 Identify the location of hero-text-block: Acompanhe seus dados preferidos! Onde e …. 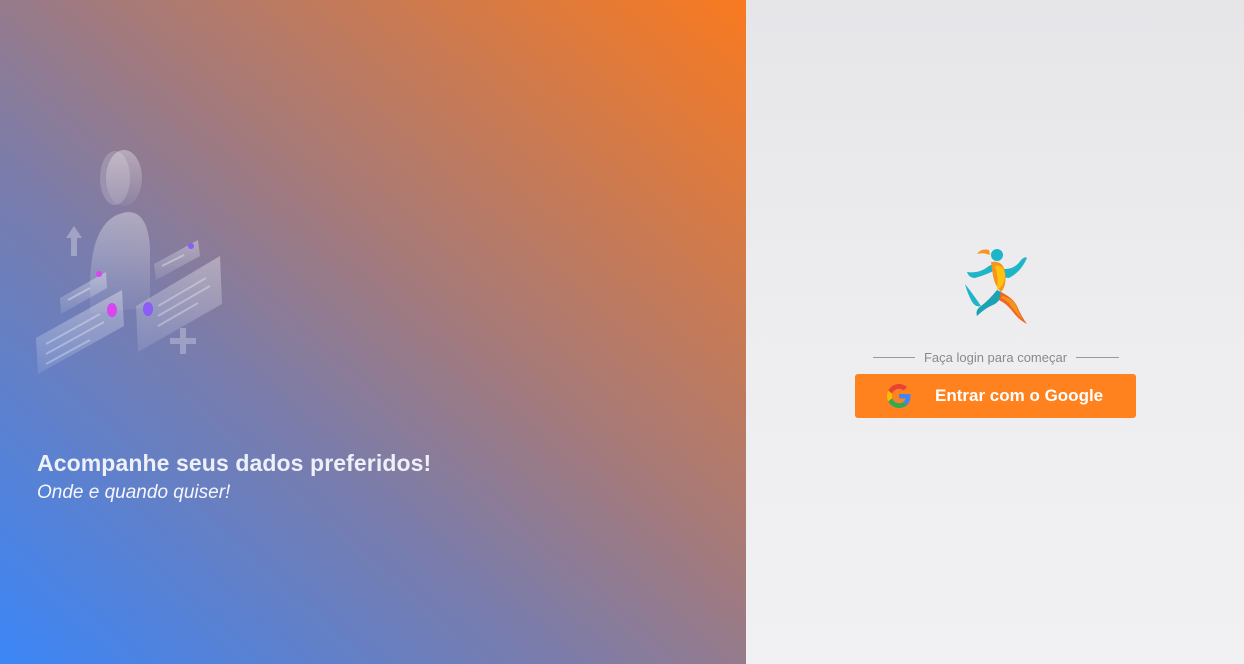
(234, 477).